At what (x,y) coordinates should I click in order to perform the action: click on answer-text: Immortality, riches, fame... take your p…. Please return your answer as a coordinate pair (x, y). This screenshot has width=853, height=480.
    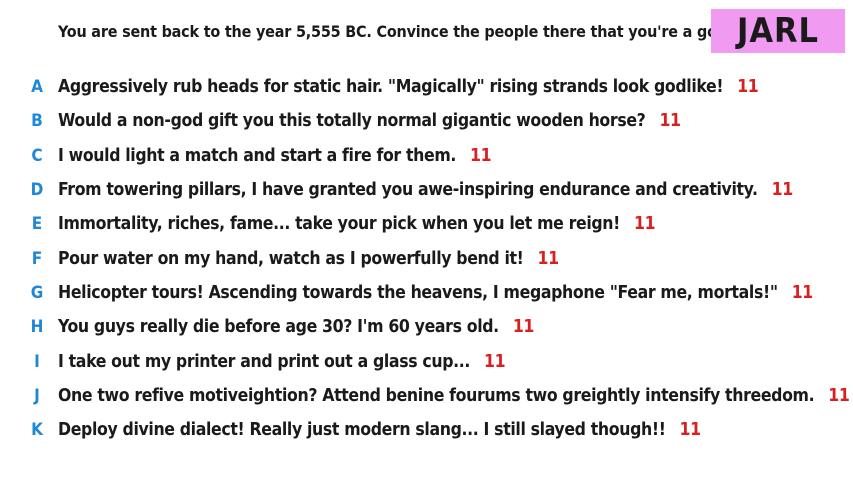
    Looking at the image, I should click on (357, 224).